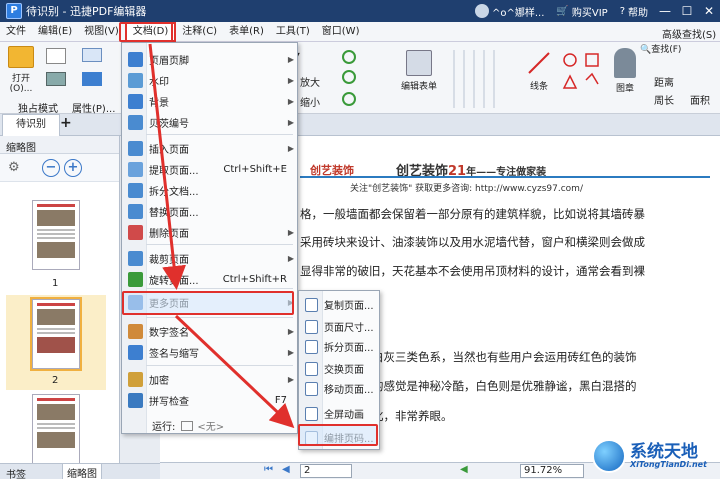 This screenshot has width=720, height=479. What do you see at coordinates (167, 166) in the screenshot?
I see `arrow-to-more-pages` at bounding box center [167, 166].